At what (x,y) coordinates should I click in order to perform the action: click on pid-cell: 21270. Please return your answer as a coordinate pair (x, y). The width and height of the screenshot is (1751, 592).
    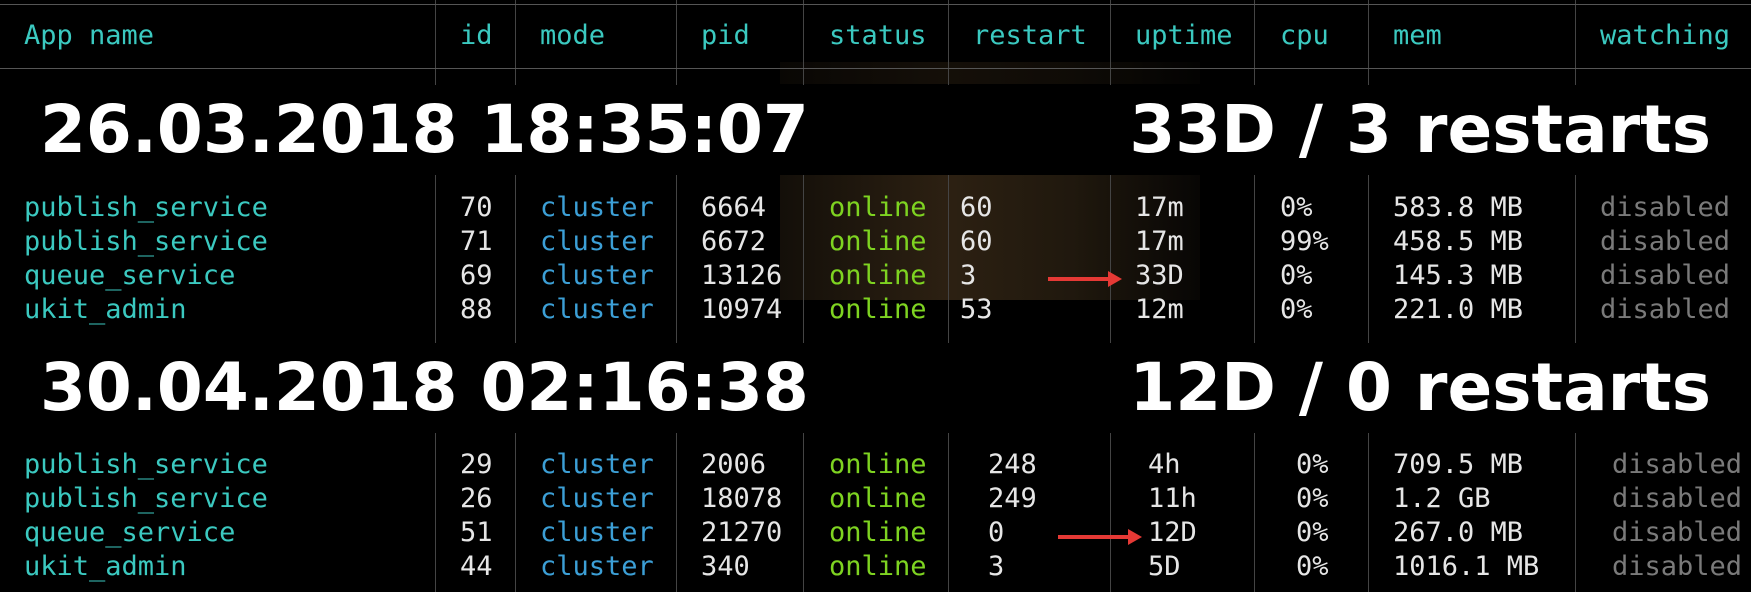
    Looking at the image, I should click on (742, 532).